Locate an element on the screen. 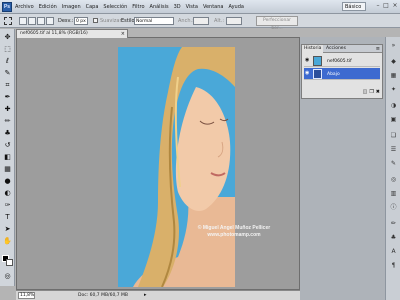 The image size is (400, 300). quick-mask-icon: ◎ is located at coordinates (7, 276).